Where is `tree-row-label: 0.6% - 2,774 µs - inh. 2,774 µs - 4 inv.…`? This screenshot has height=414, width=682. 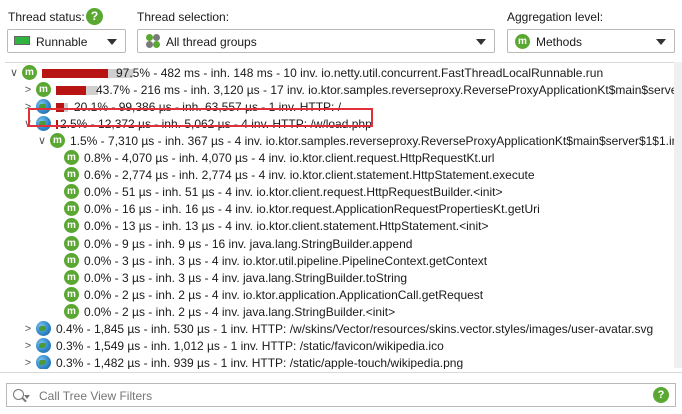 tree-row-label: 0.6% - 2,774 µs - inh. 2,774 µs - 4 inv.… is located at coordinates (309, 175).